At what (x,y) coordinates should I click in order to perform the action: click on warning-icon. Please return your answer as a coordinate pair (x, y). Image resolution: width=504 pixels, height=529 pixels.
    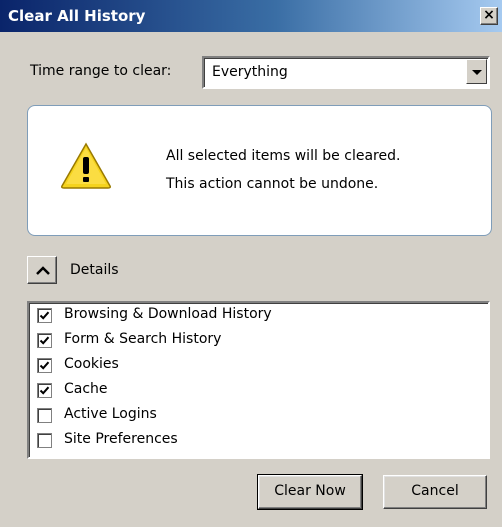
    Looking at the image, I should click on (86, 165).